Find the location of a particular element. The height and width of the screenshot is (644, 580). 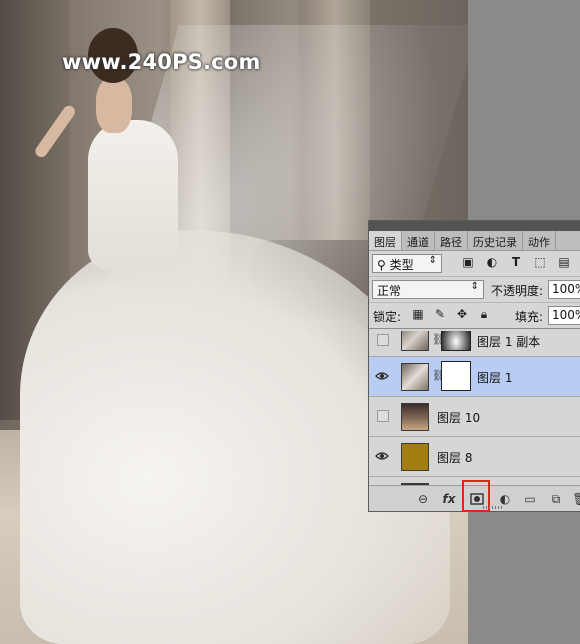

bride-shoulder is located at coordinates (114, 105).